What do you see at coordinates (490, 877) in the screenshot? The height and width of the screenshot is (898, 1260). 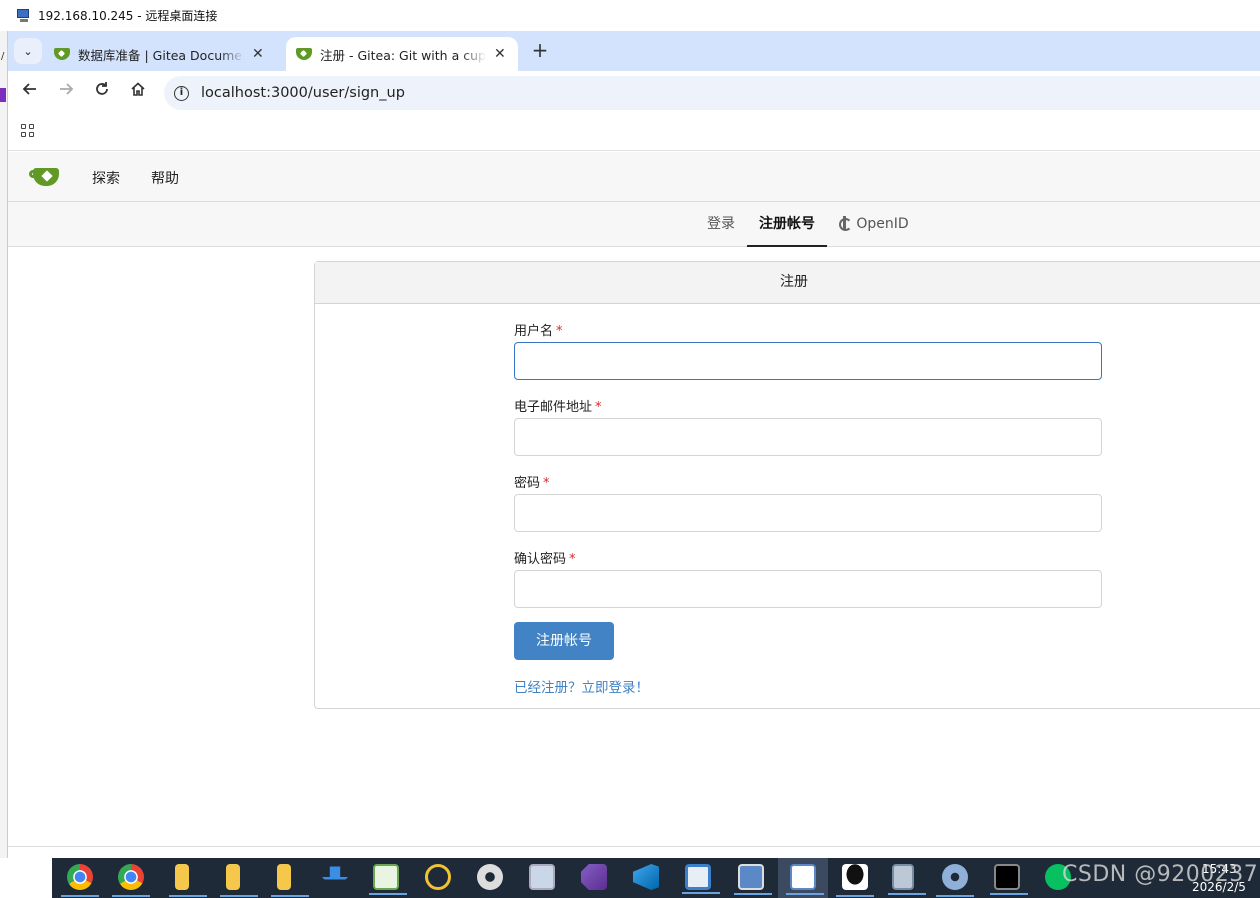 I see `settings-icon` at bounding box center [490, 877].